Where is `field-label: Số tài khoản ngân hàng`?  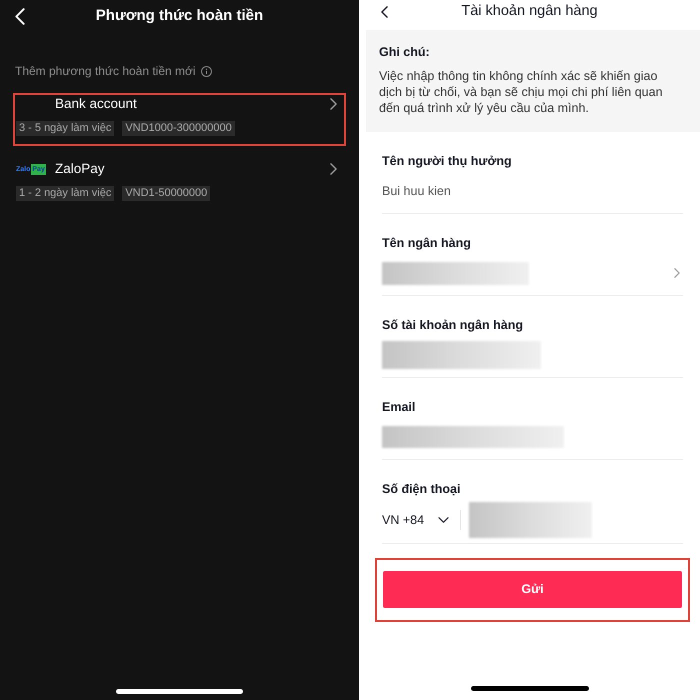 field-label: Số tài khoản ngân hàng is located at coordinates (453, 325).